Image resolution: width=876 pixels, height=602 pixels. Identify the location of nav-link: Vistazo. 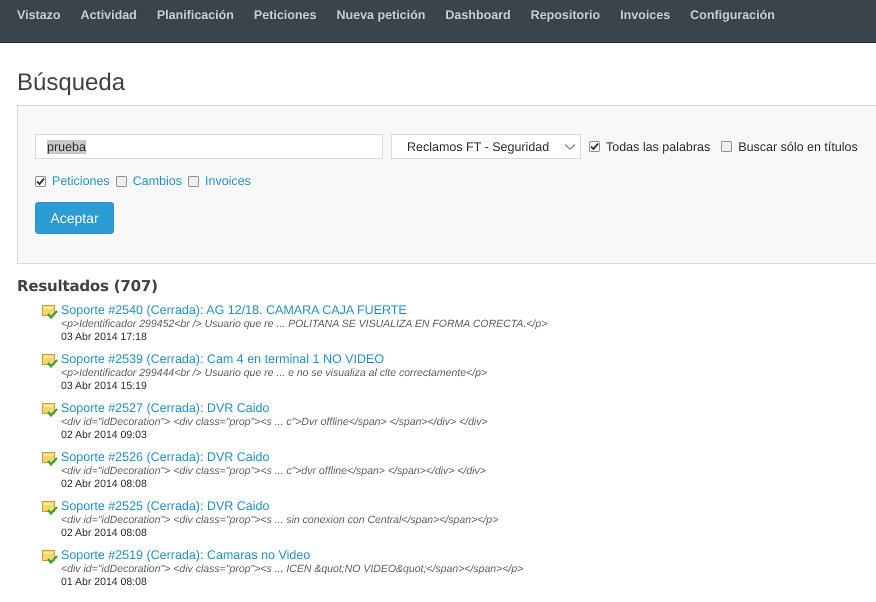
(39, 21).